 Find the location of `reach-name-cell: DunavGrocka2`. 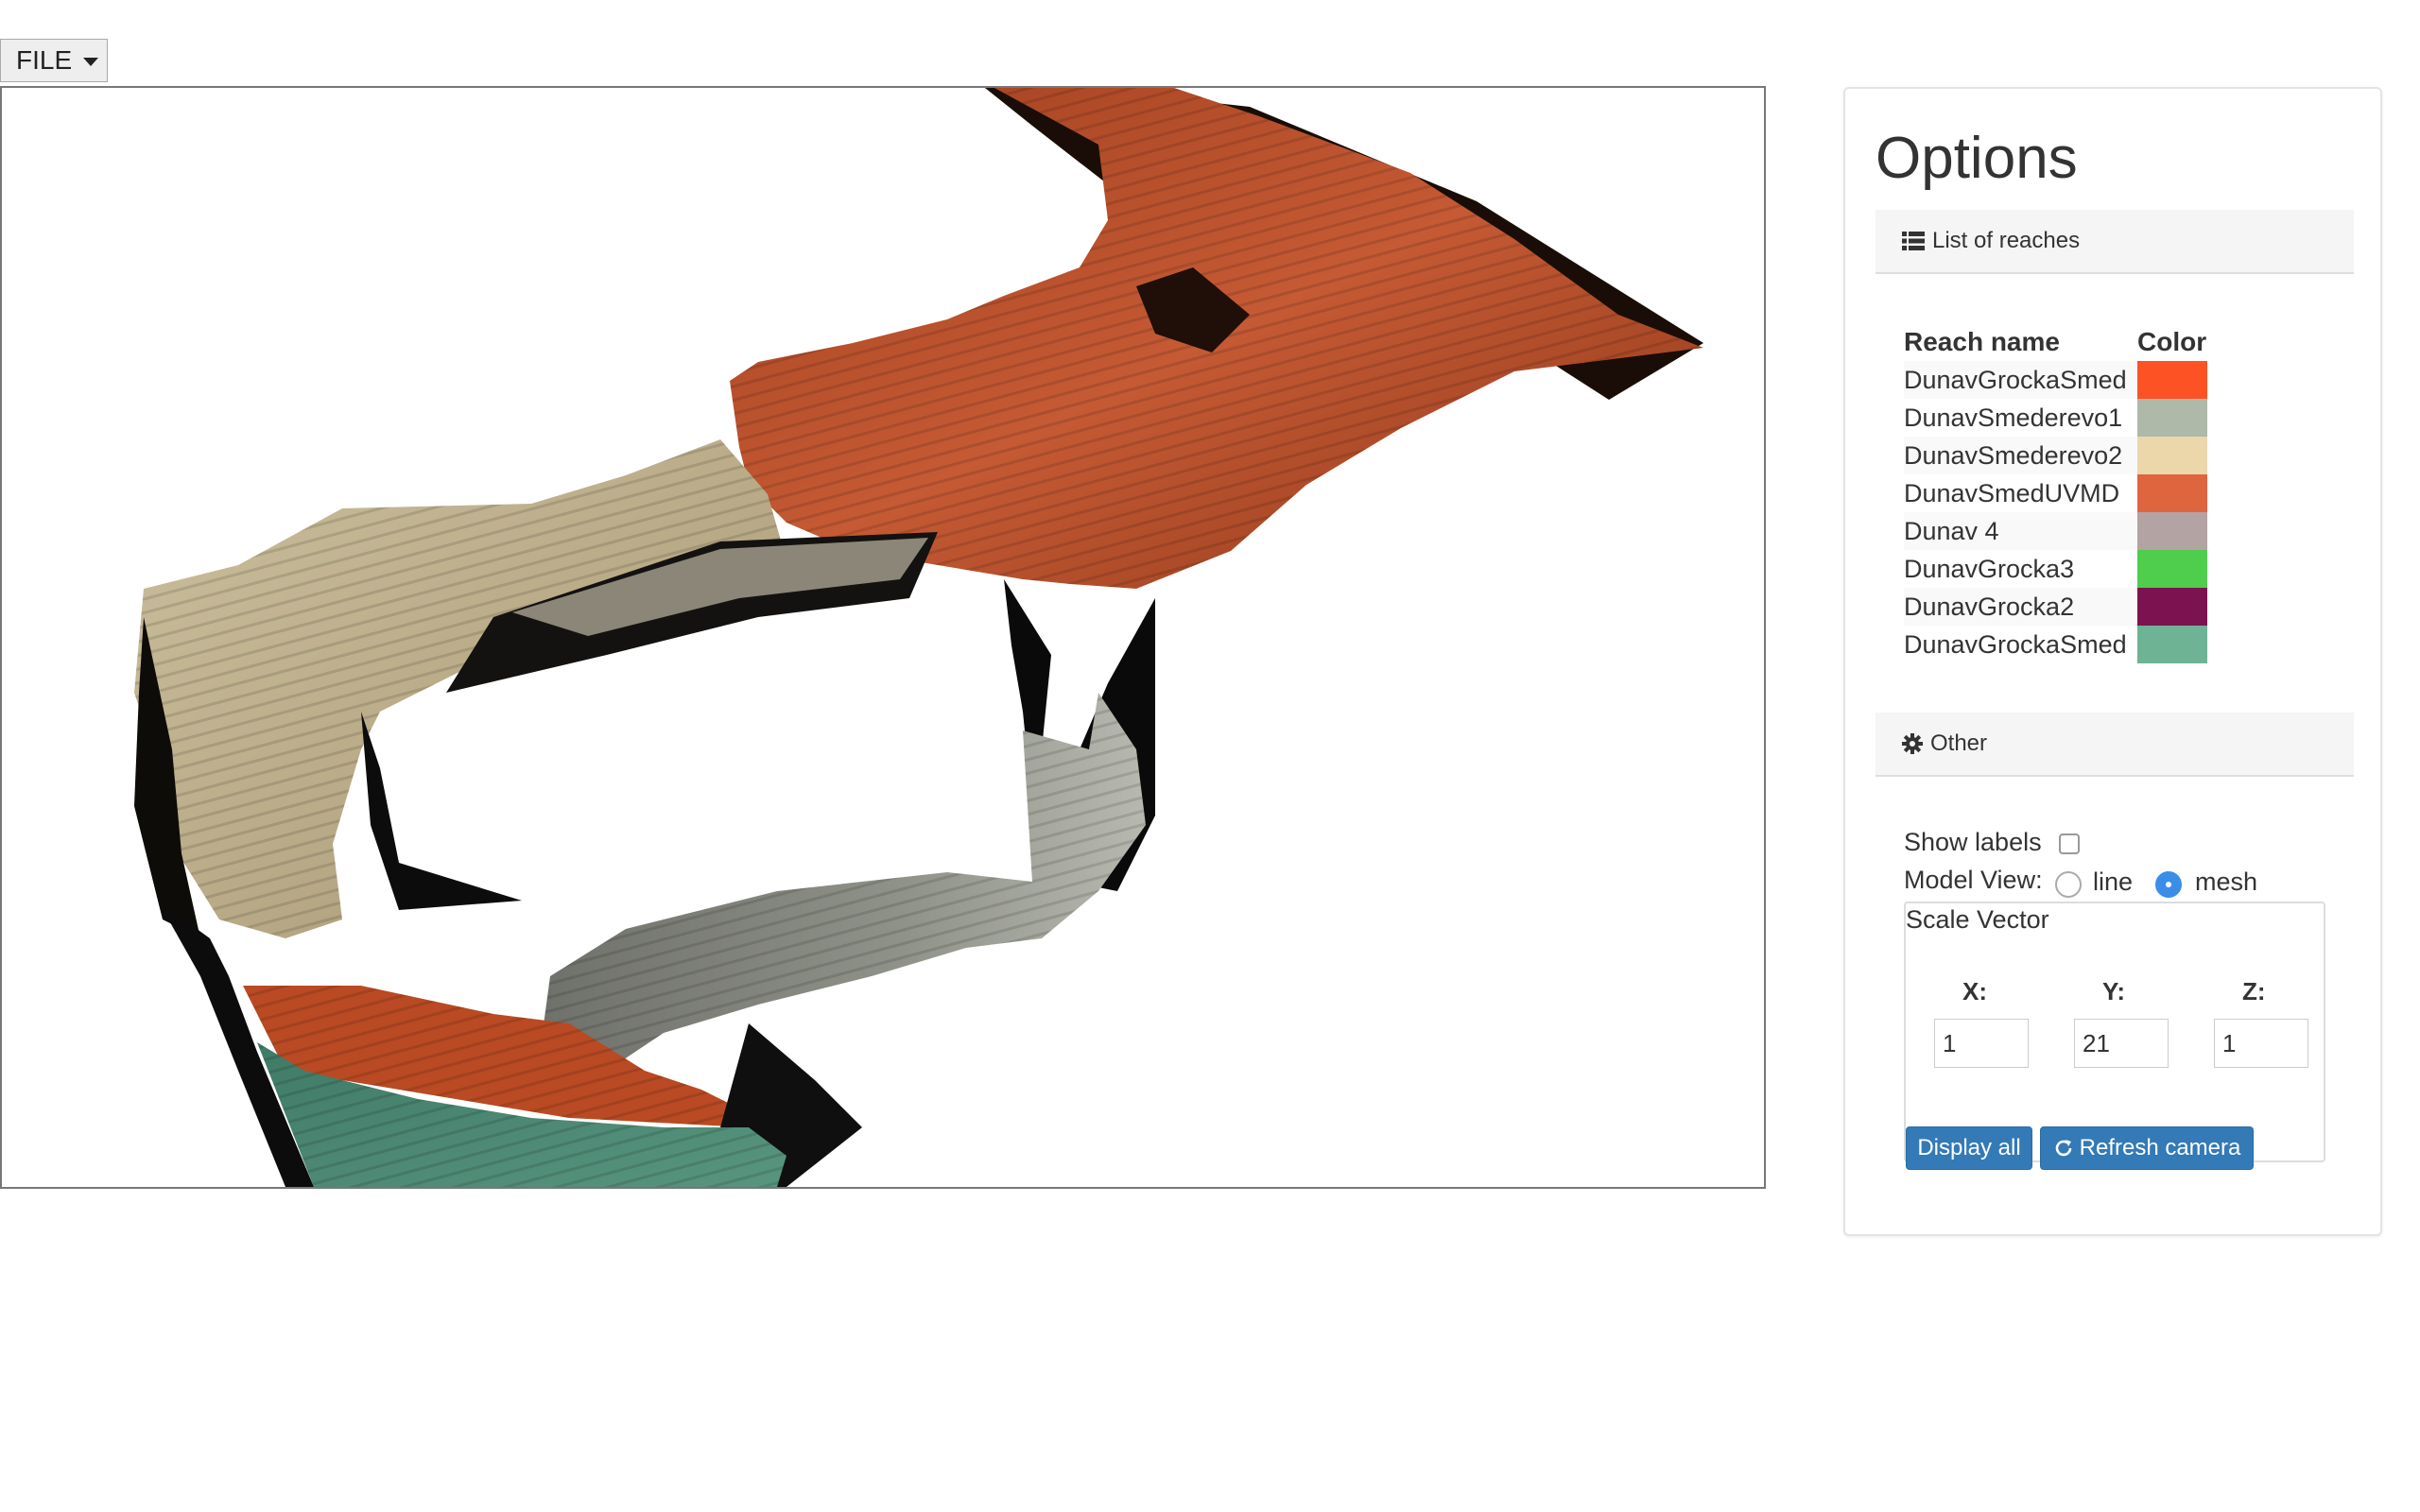

reach-name-cell: DunavGrocka2 is located at coordinates (2021, 607).